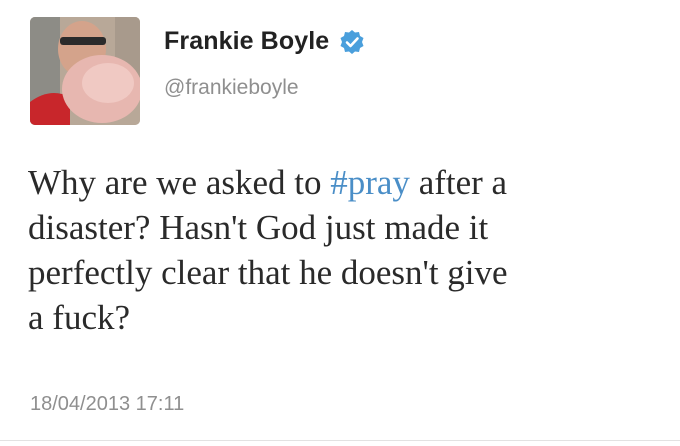  What do you see at coordinates (231, 88) in the screenshot?
I see `user-handle: @frankieboyle` at bounding box center [231, 88].